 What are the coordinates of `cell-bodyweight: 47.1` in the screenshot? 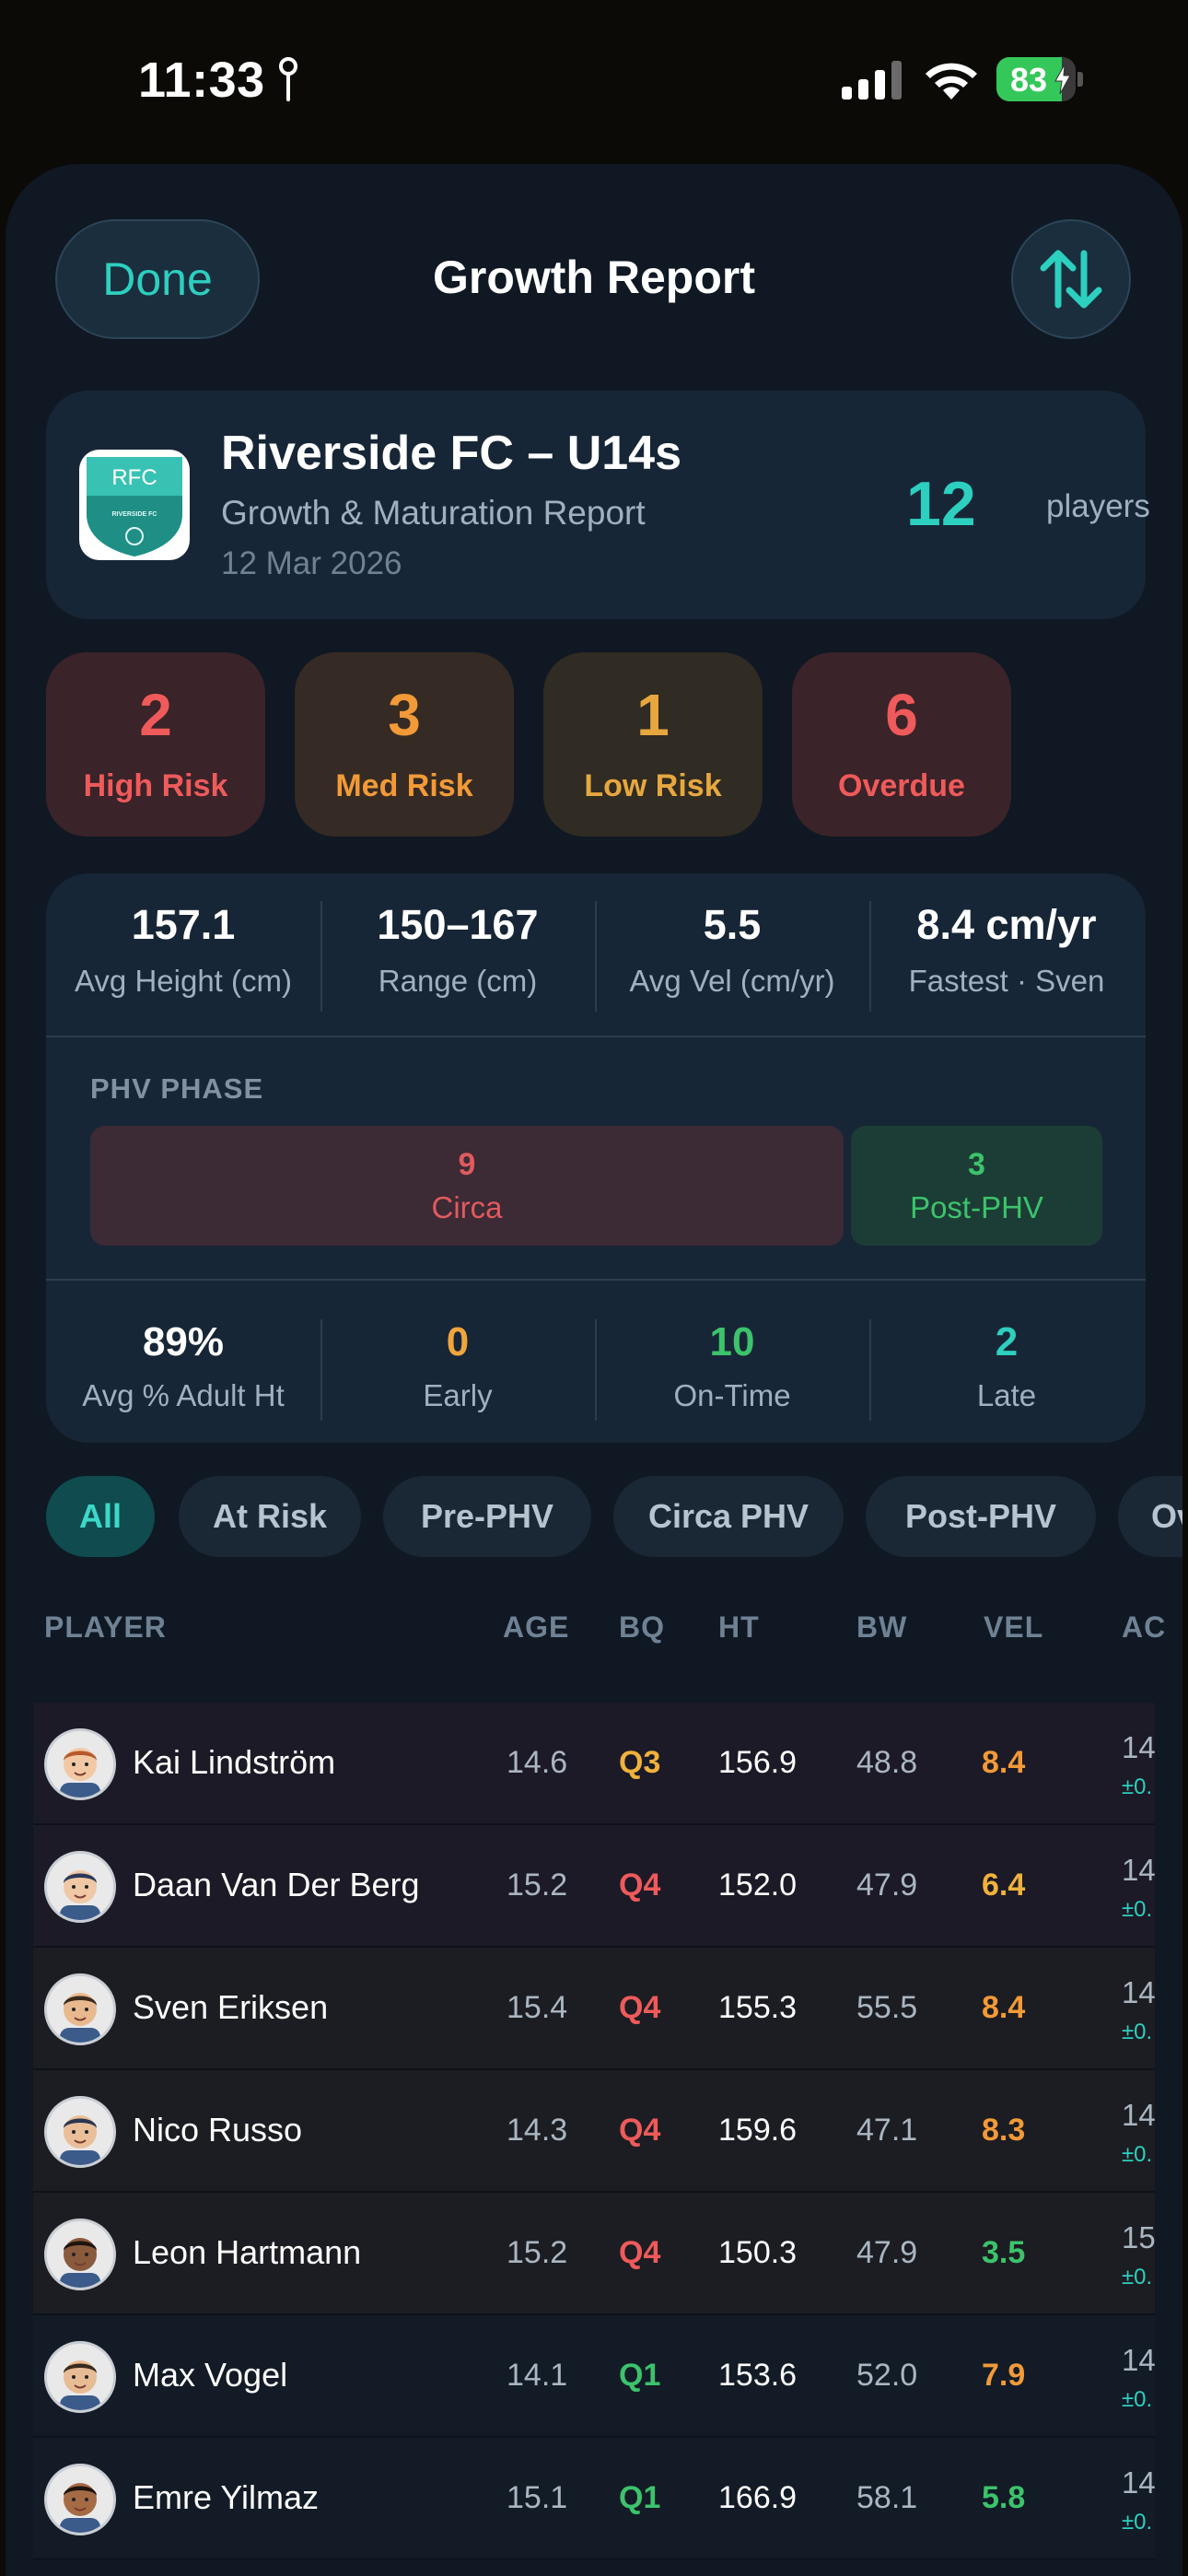 It's located at (887, 2130).